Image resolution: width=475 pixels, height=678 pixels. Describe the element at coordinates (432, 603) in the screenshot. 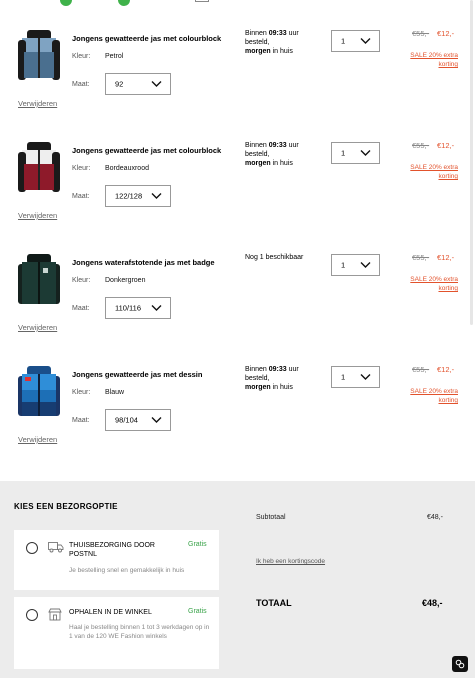

I see `total-value: €48,-` at that location.